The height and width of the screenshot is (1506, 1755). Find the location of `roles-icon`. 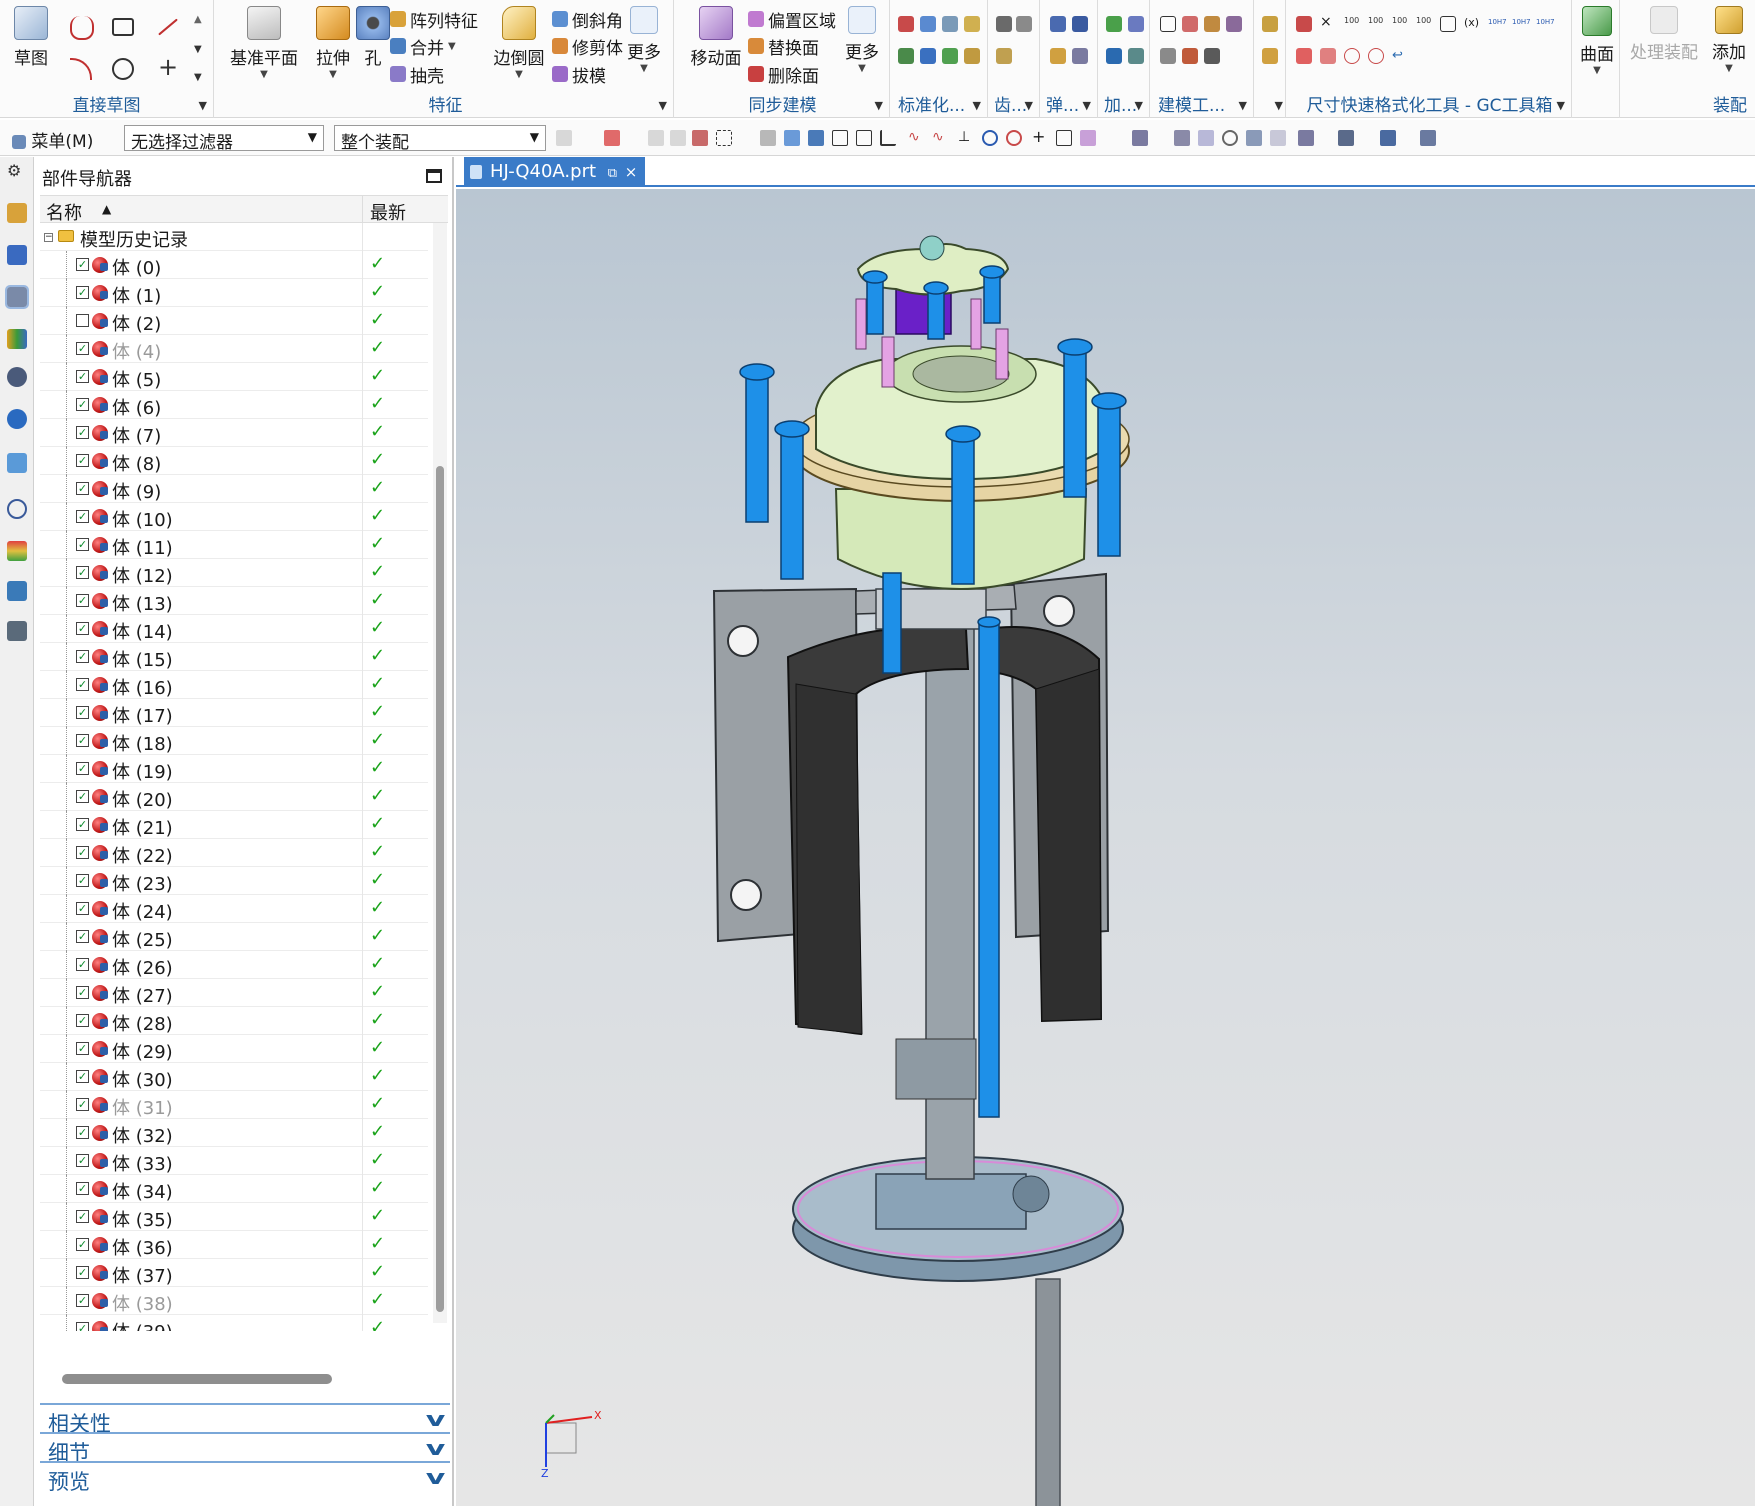

roles-icon is located at coordinates (17, 591).